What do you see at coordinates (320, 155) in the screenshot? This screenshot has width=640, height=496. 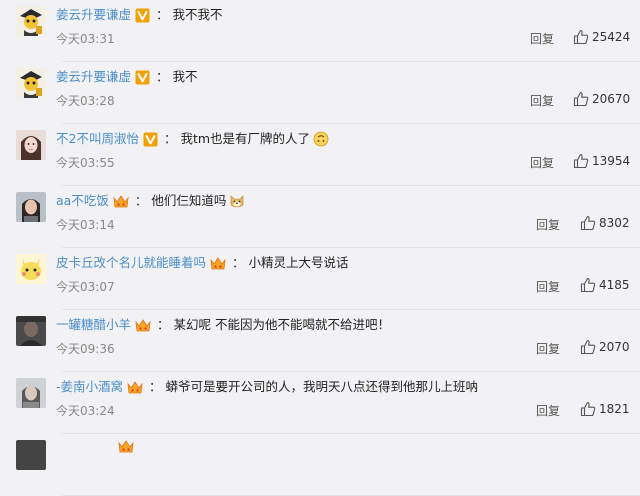 I see `comment-item: 不2不叫周淑怡 ： 我tm也是有厂牌的人了 今天03:55 回复 13954` at bounding box center [320, 155].